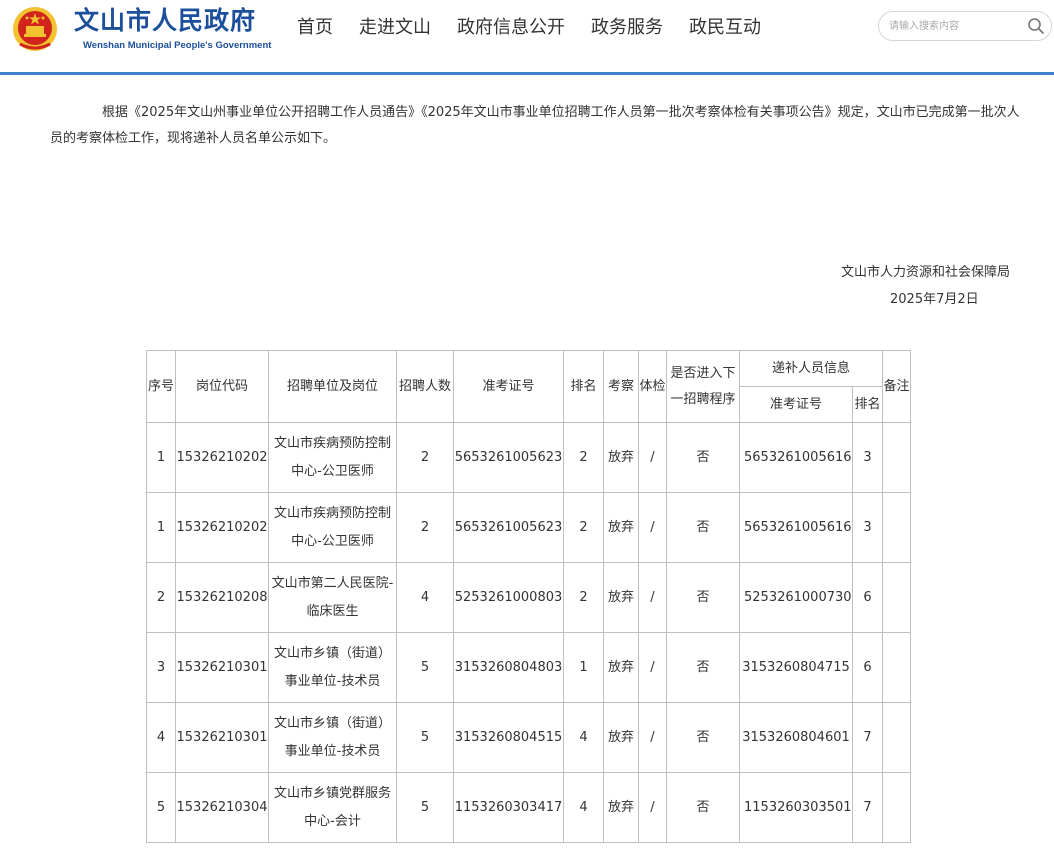  Describe the element at coordinates (332, 597) in the screenshot. I see `cell-unit: 文山市第二人民医院-临床医生` at that location.